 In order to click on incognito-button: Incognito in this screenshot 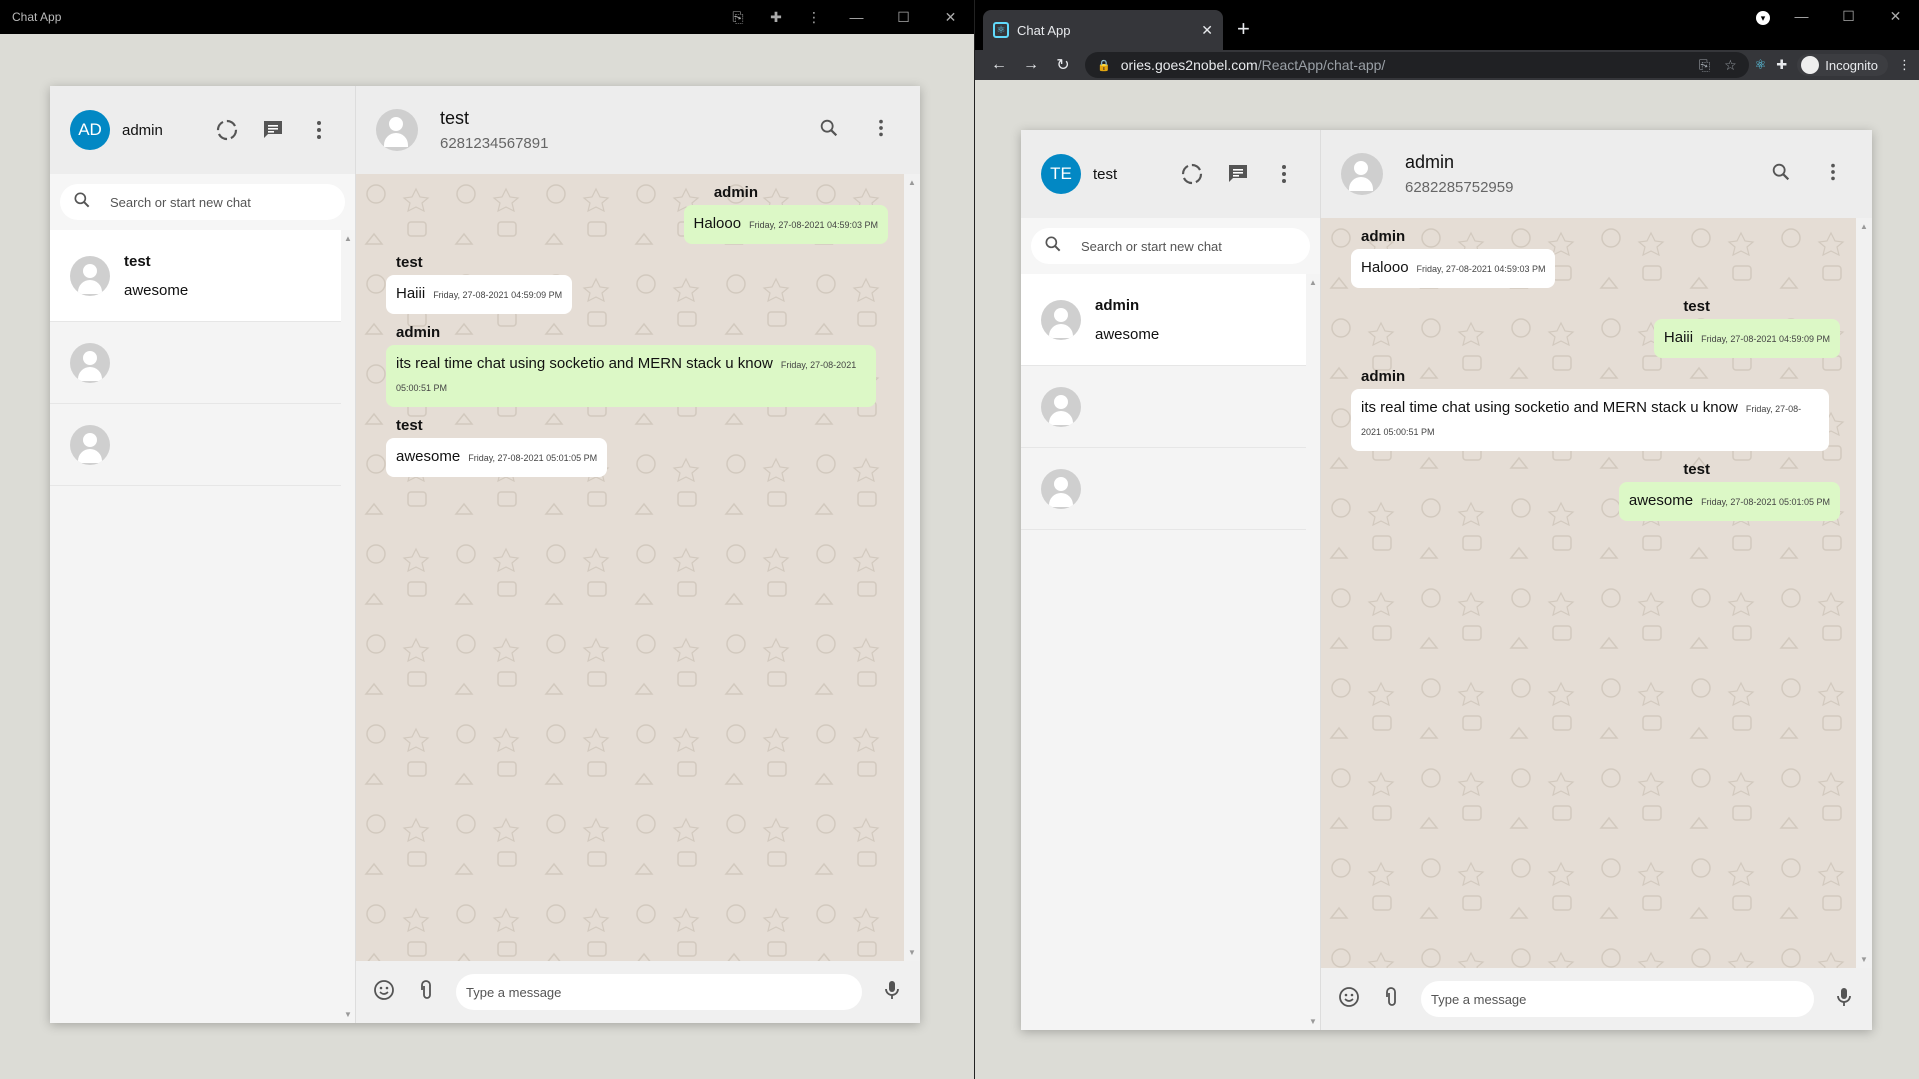, I will do `click(1842, 65)`.